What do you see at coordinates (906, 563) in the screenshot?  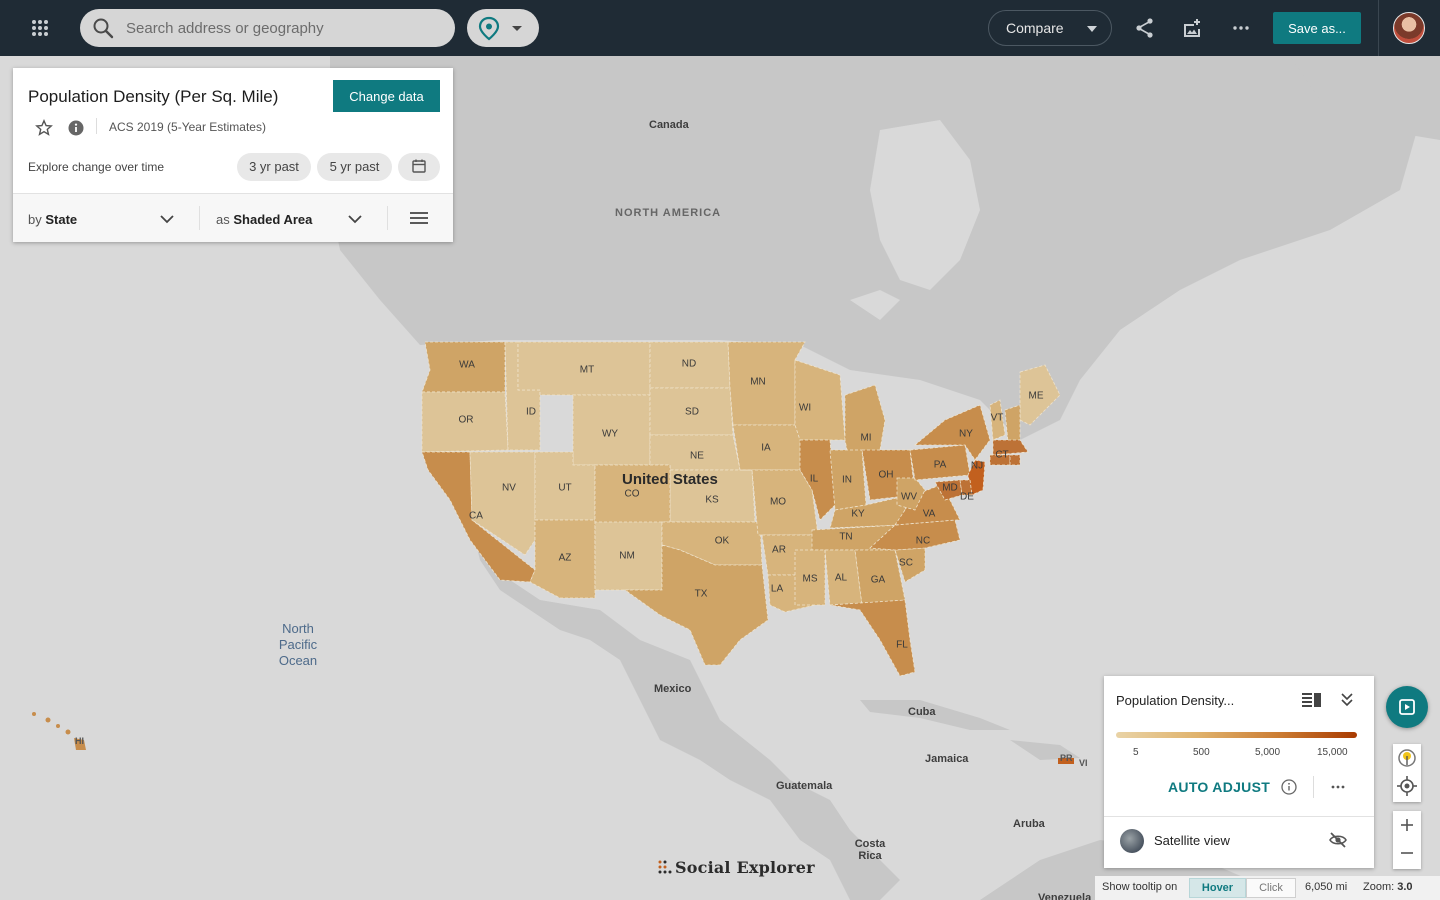 I see `state-label-sc: SC` at bounding box center [906, 563].